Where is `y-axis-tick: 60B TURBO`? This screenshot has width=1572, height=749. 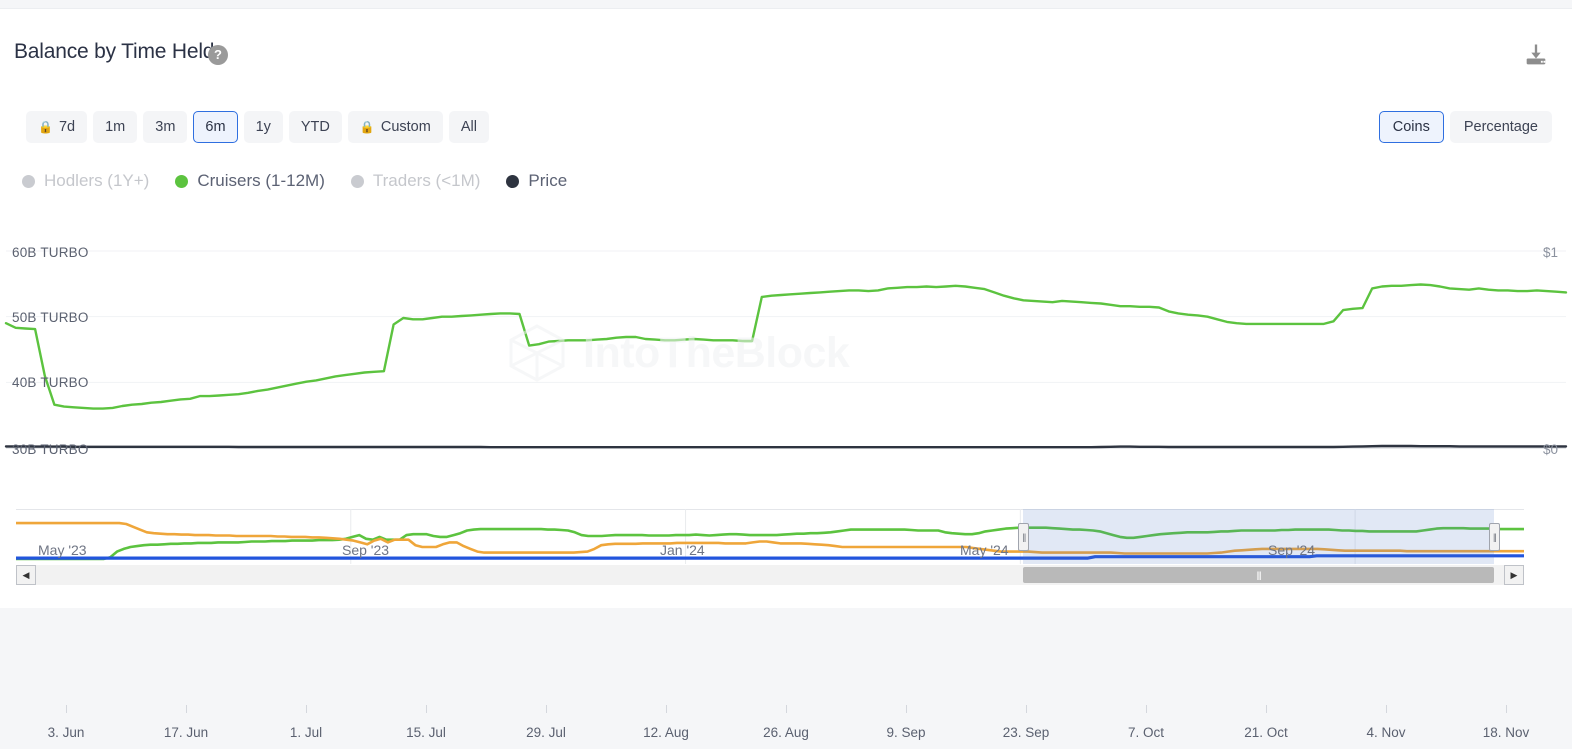
y-axis-tick: 60B TURBO is located at coordinates (50, 252).